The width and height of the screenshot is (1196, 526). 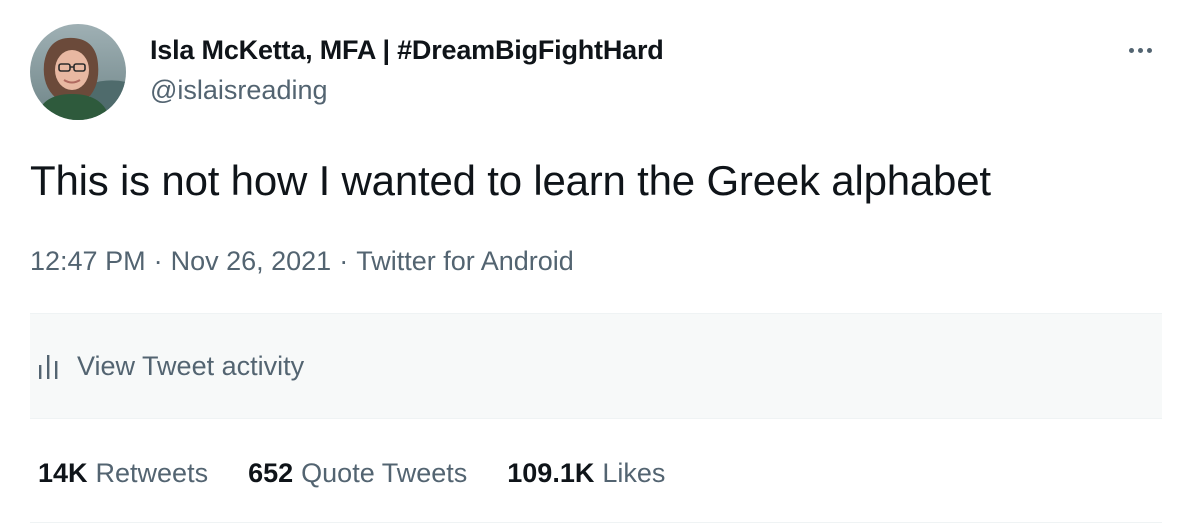 I want to click on quote-tweets-stat: 652 Quote Tweets, so click(x=357, y=473).